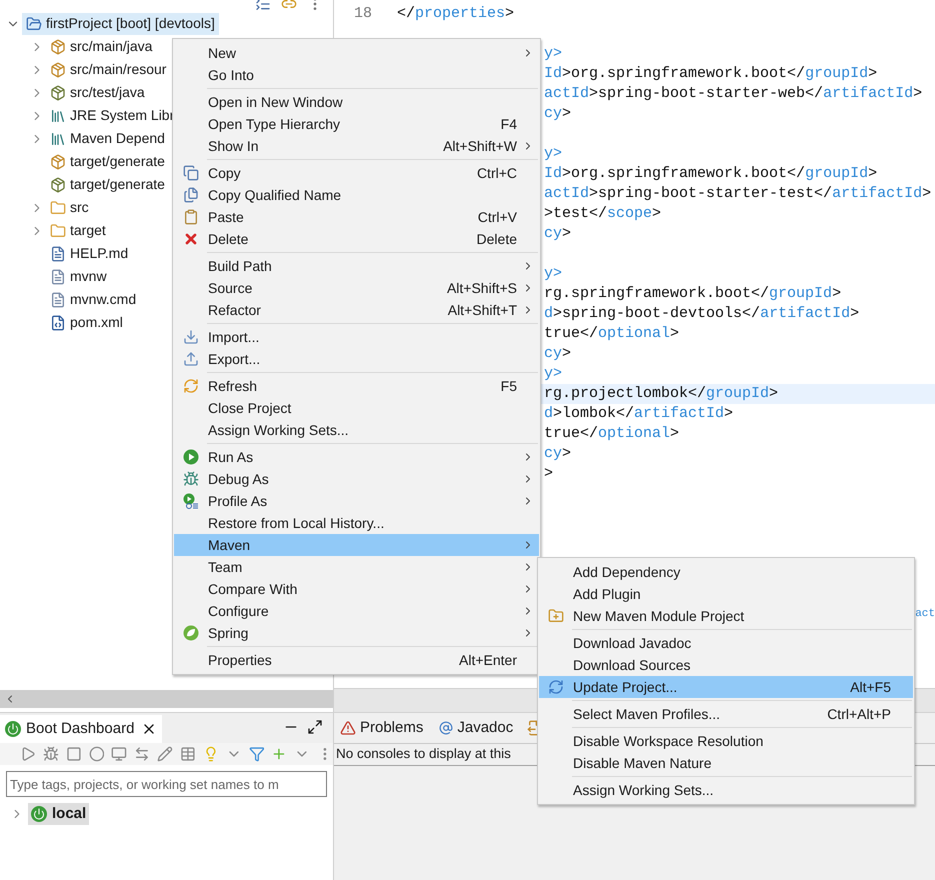 The image size is (935, 880). I want to click on menu-item: Profile As, so click(356, 501).